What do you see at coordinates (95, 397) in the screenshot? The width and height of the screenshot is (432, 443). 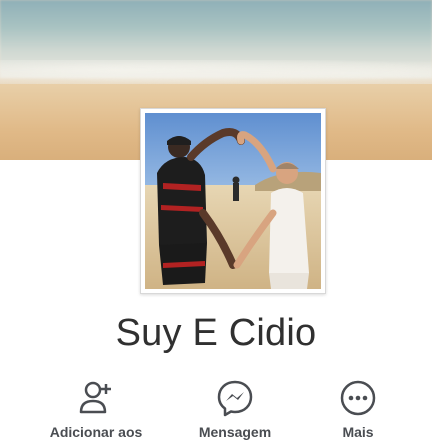 I see `add-friend-icon` at bounding box center [95, 397].